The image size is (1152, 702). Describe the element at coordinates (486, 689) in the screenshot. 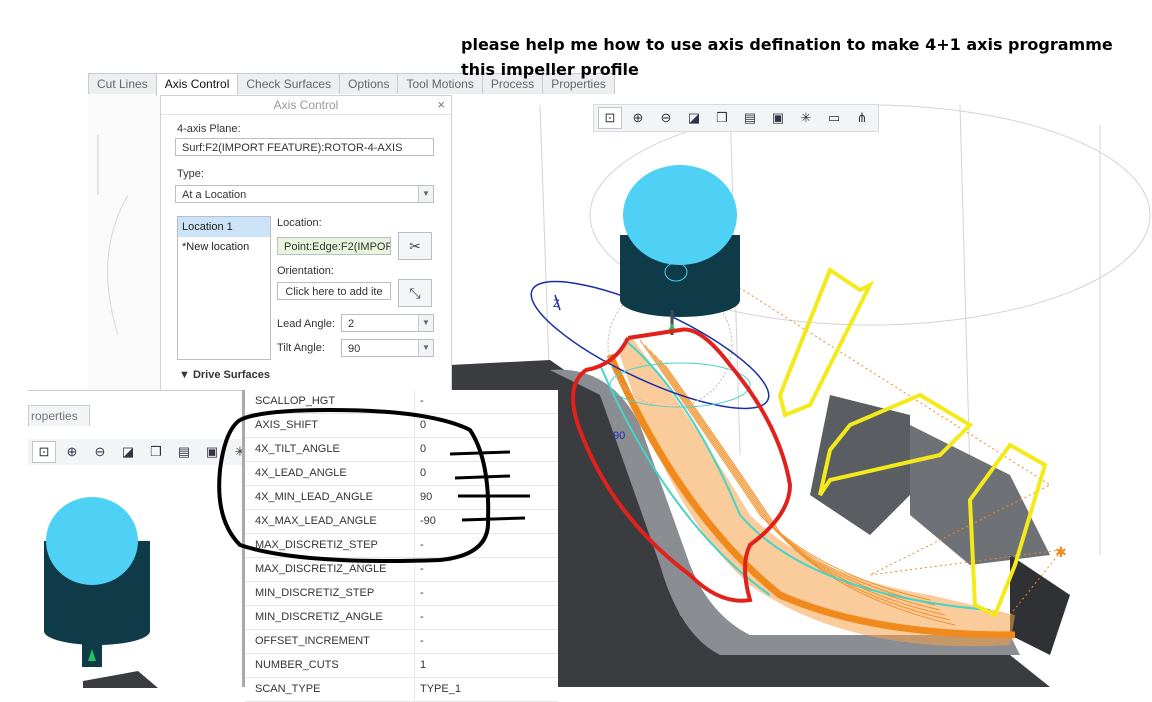

I see `param-value: TYPE_1` at that location.